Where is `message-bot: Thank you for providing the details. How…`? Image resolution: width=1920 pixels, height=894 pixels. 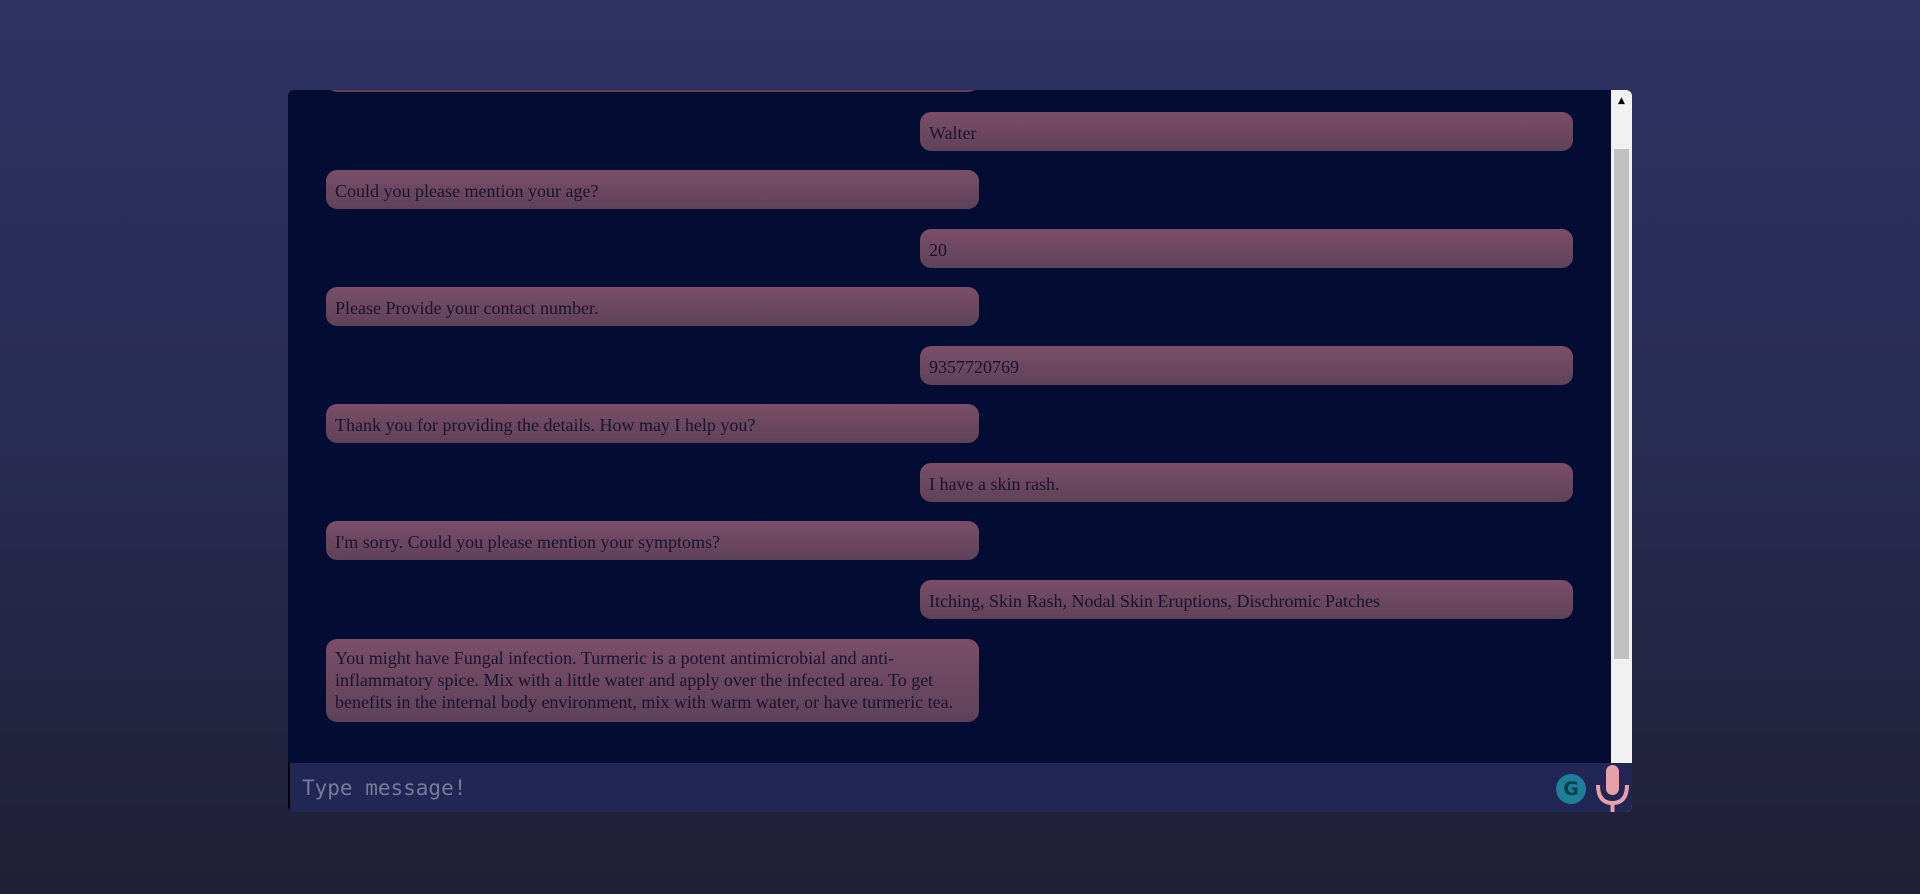
message-bot: Thank you for providing the details. How… is located at coordinates (652, 423).